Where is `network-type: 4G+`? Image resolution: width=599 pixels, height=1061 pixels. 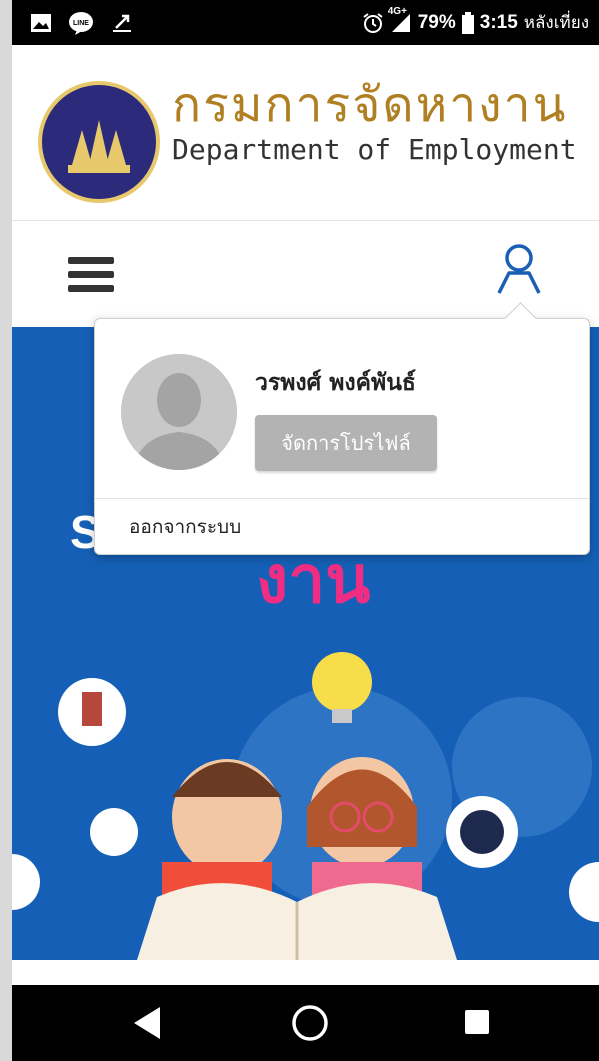
network-type: 4G+ is located at coordinates (397, 11).